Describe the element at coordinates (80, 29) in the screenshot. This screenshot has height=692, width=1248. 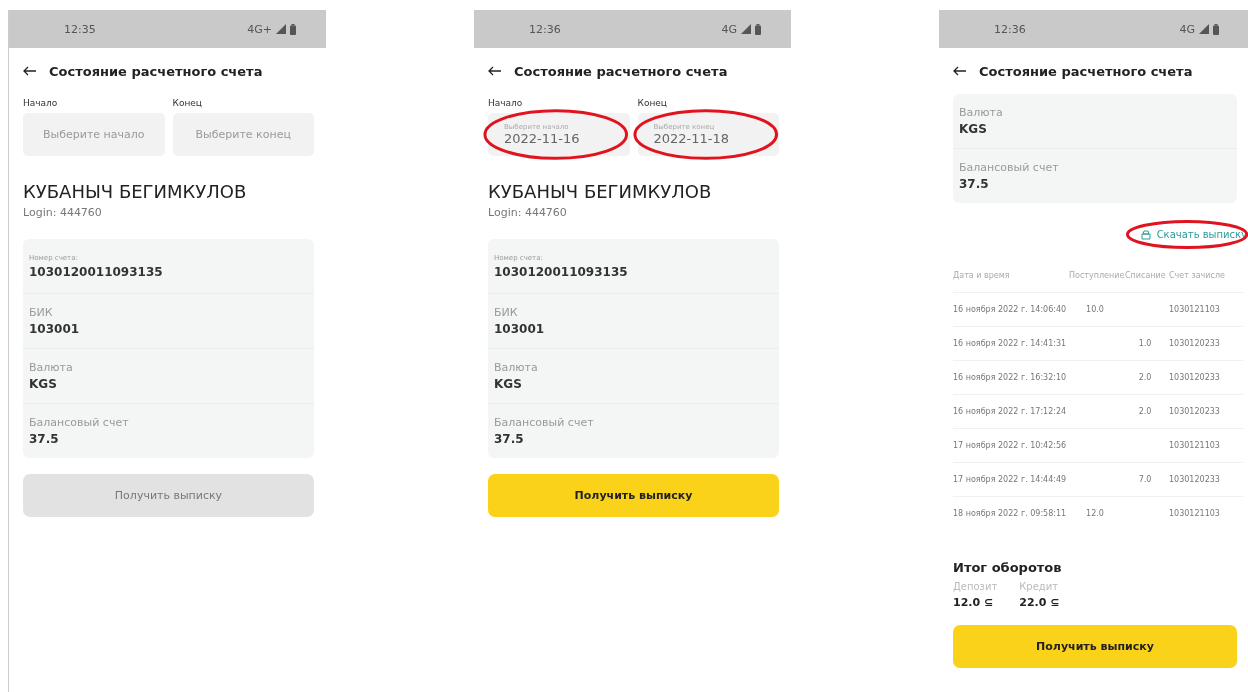
I see `status-time: 12:35` at that location.